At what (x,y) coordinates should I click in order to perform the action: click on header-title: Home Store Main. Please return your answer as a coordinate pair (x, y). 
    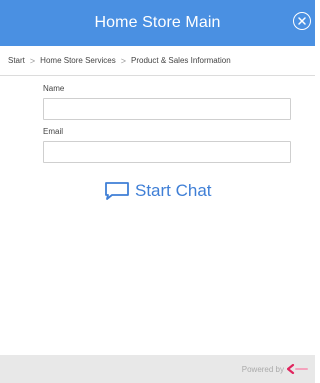
    Looking at the image, I should click on (157, 22).